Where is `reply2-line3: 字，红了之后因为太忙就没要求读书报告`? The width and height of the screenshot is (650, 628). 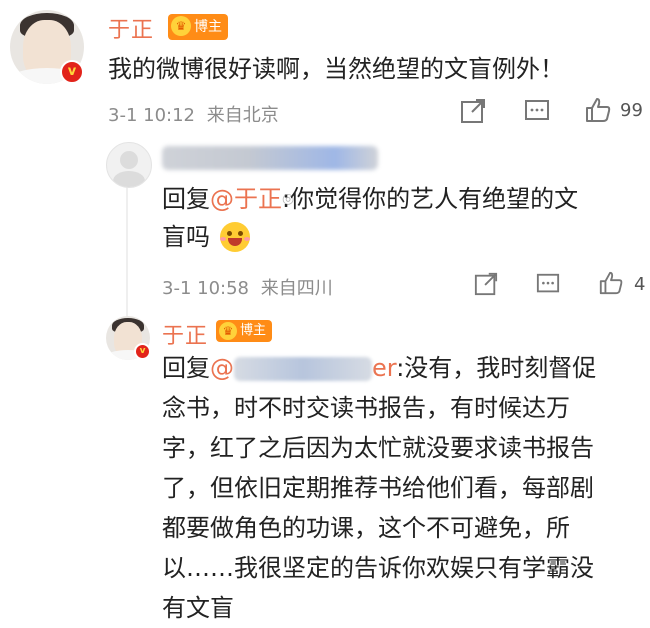 reply2-line3: 字，红了之后因为太忙就没要求读书报告 is located at coordinates (378, 448).